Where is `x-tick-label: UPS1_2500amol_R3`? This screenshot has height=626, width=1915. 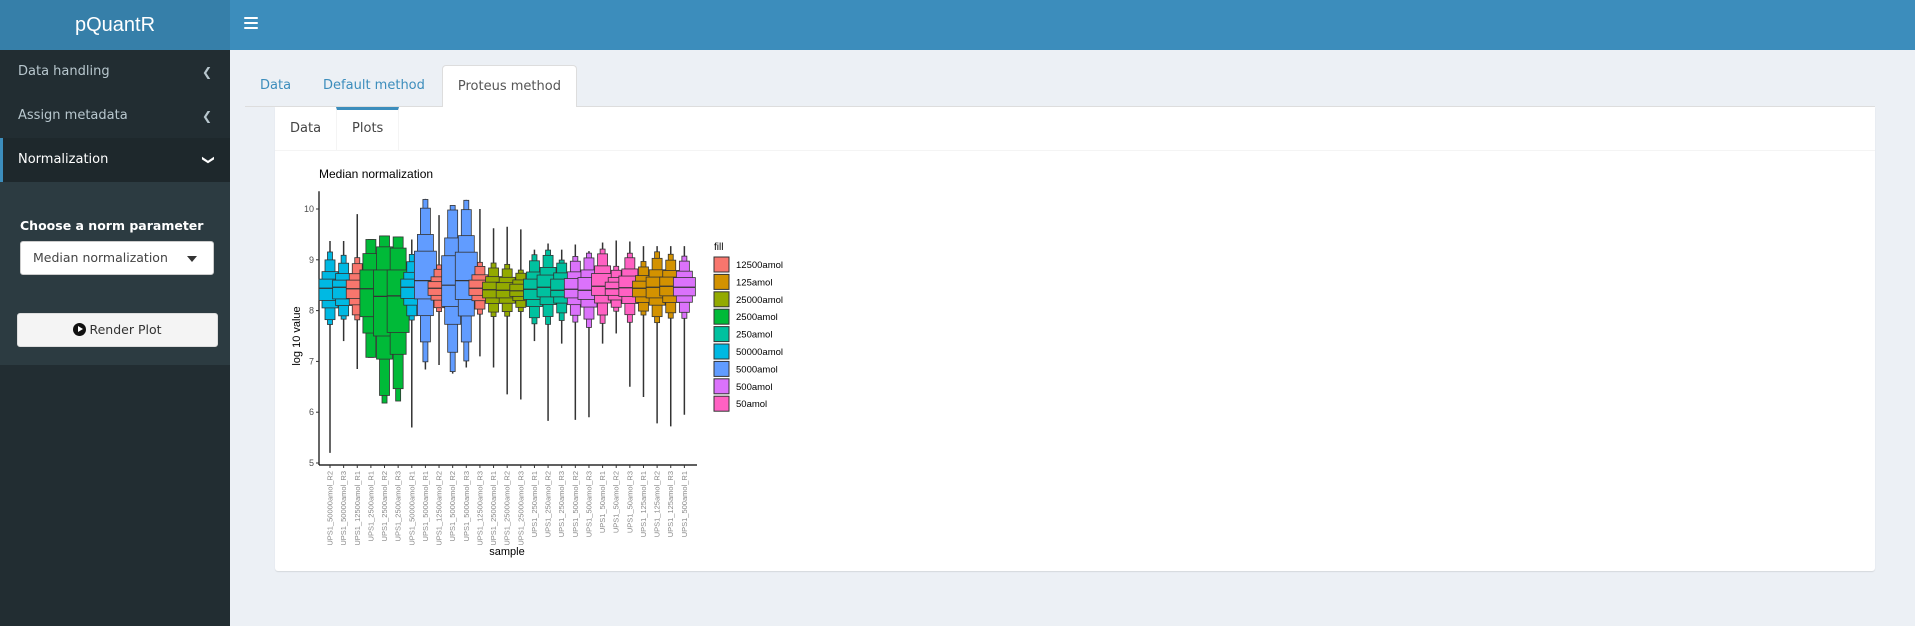
x-tick-label: UPS1_2500amol_R3 is located at coordinates (398, 506).